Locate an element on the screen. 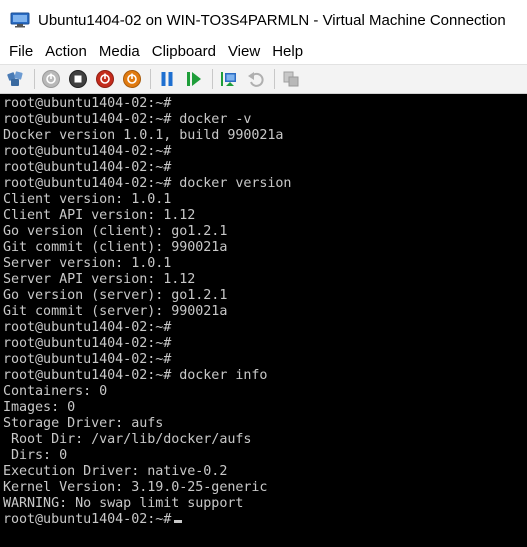 The width and height of the screenshot is (527, 547). terminal-line: Go version (server): go1.2.1 is located at coordinates (115, 295).